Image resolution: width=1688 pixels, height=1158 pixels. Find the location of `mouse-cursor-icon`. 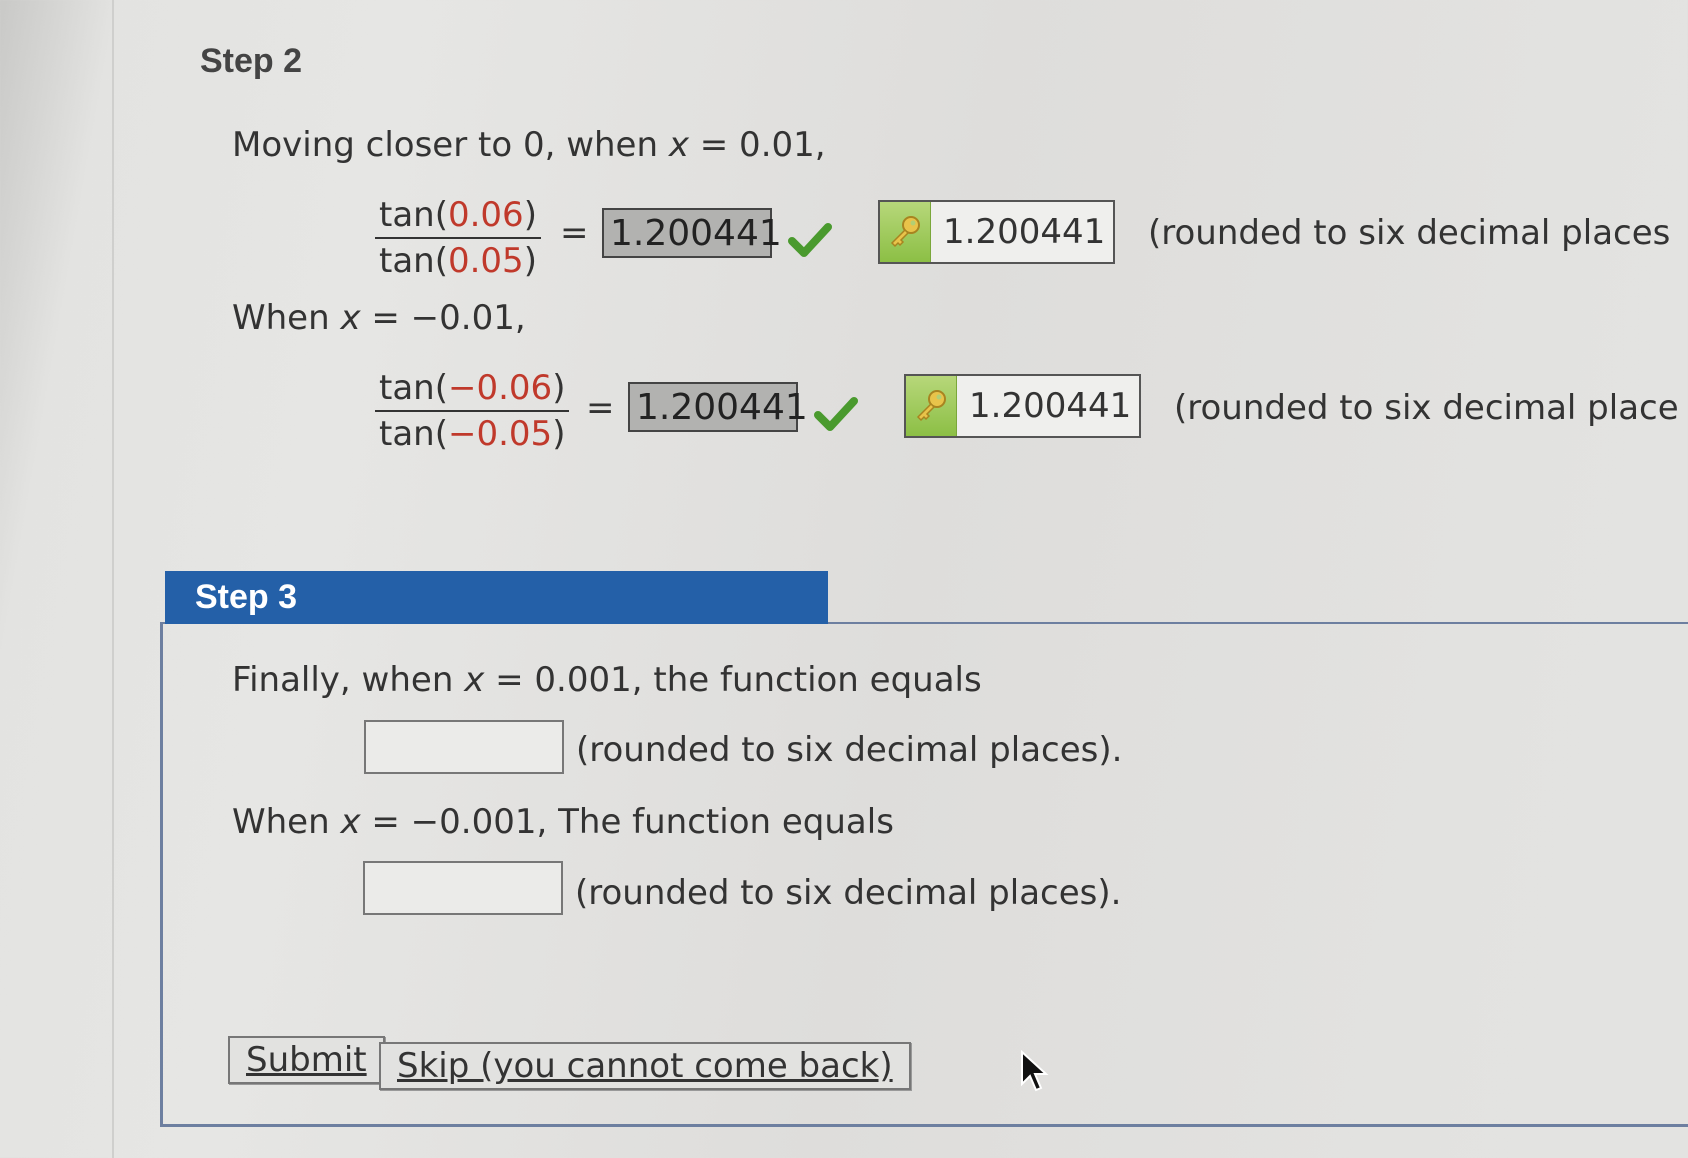

mouse-cursor-icon is located at coordinates (1035, 1071).